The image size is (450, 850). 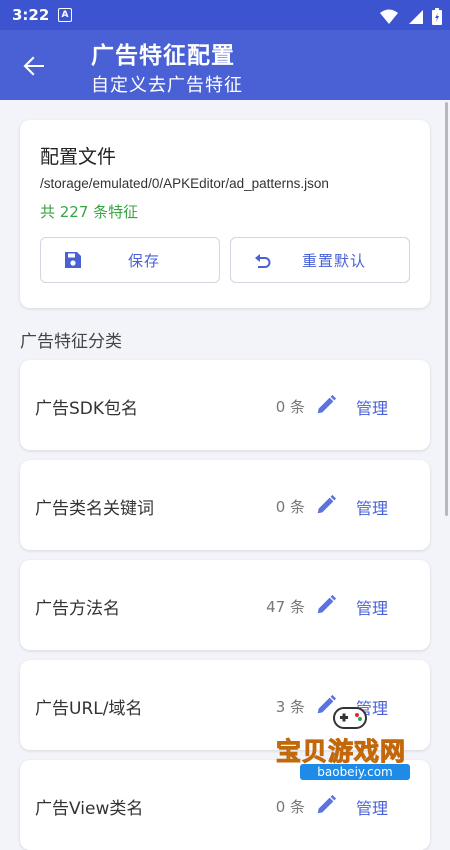 What do you see at coordinates (225, 505) in the screenshot?
I see `category-card-class-keywords: 广告类名关键词 0 条 管理` at bounding box center [225, 505].